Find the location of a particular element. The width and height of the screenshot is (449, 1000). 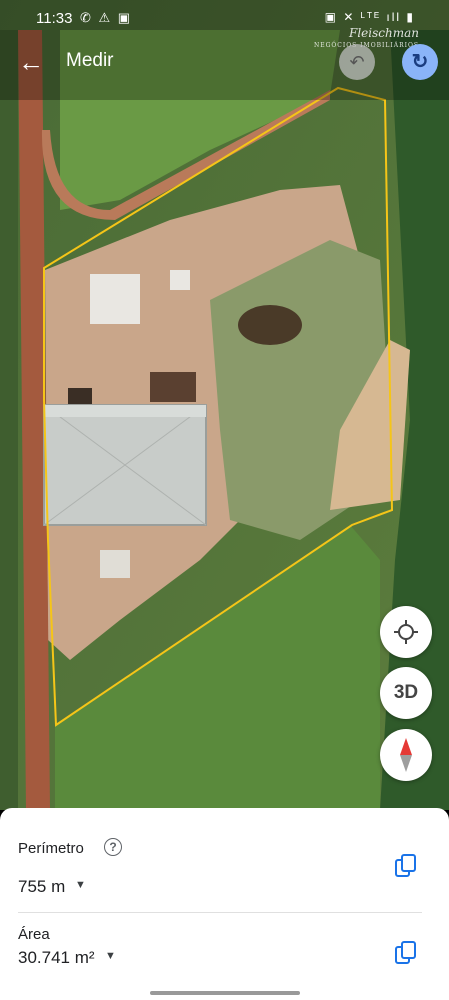

system-nav-bar is located at coordinates (224, 994).